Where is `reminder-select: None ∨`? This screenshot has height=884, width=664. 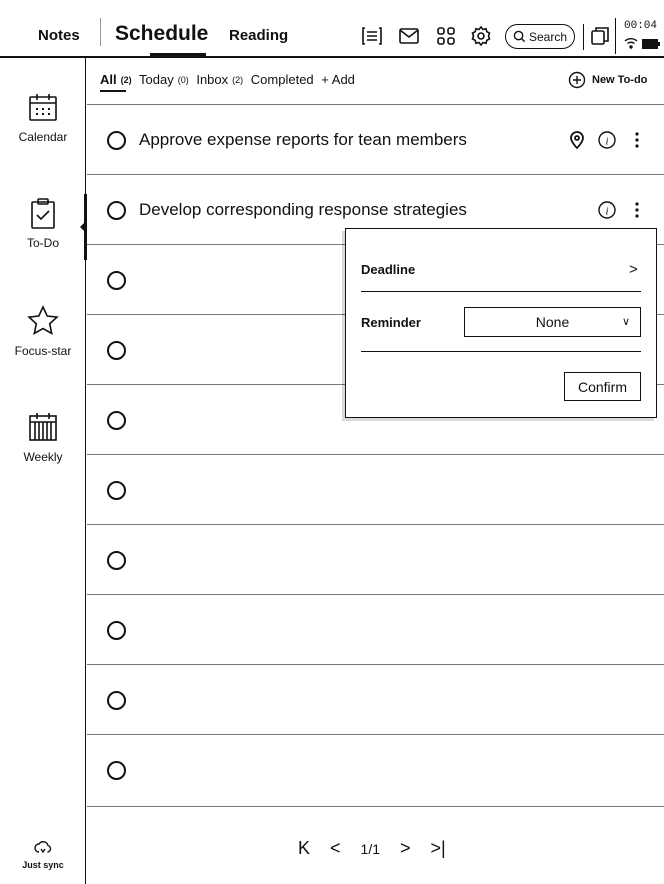
reminder-select: None ∨ is located at coordinates (552, 322).